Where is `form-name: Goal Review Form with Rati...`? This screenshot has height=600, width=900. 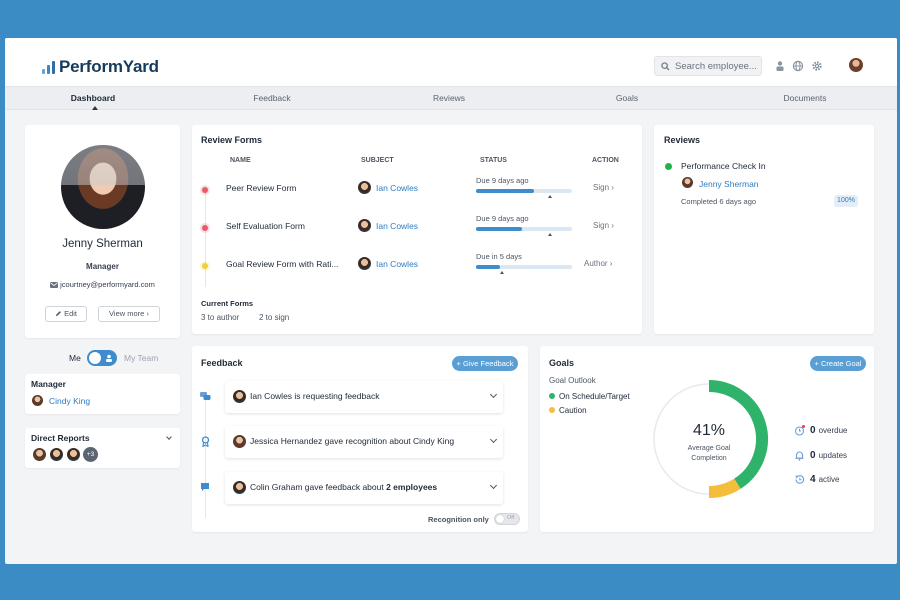
form-name: Goal Review Form with Rati... is located at coordinates (282, 264).